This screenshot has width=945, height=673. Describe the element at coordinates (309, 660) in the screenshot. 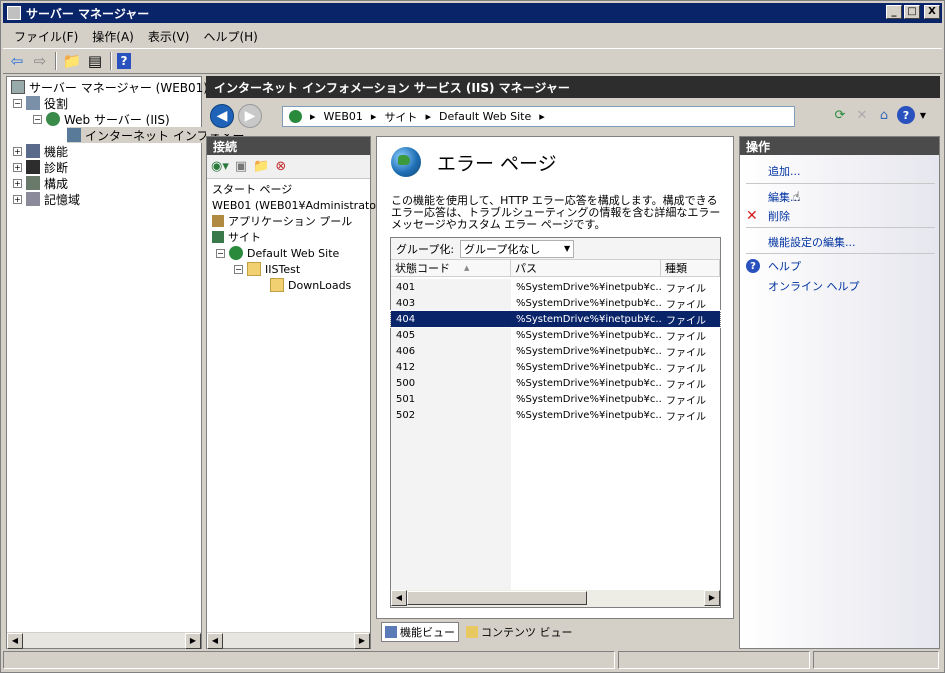

I see `status-pane-main` at that location.